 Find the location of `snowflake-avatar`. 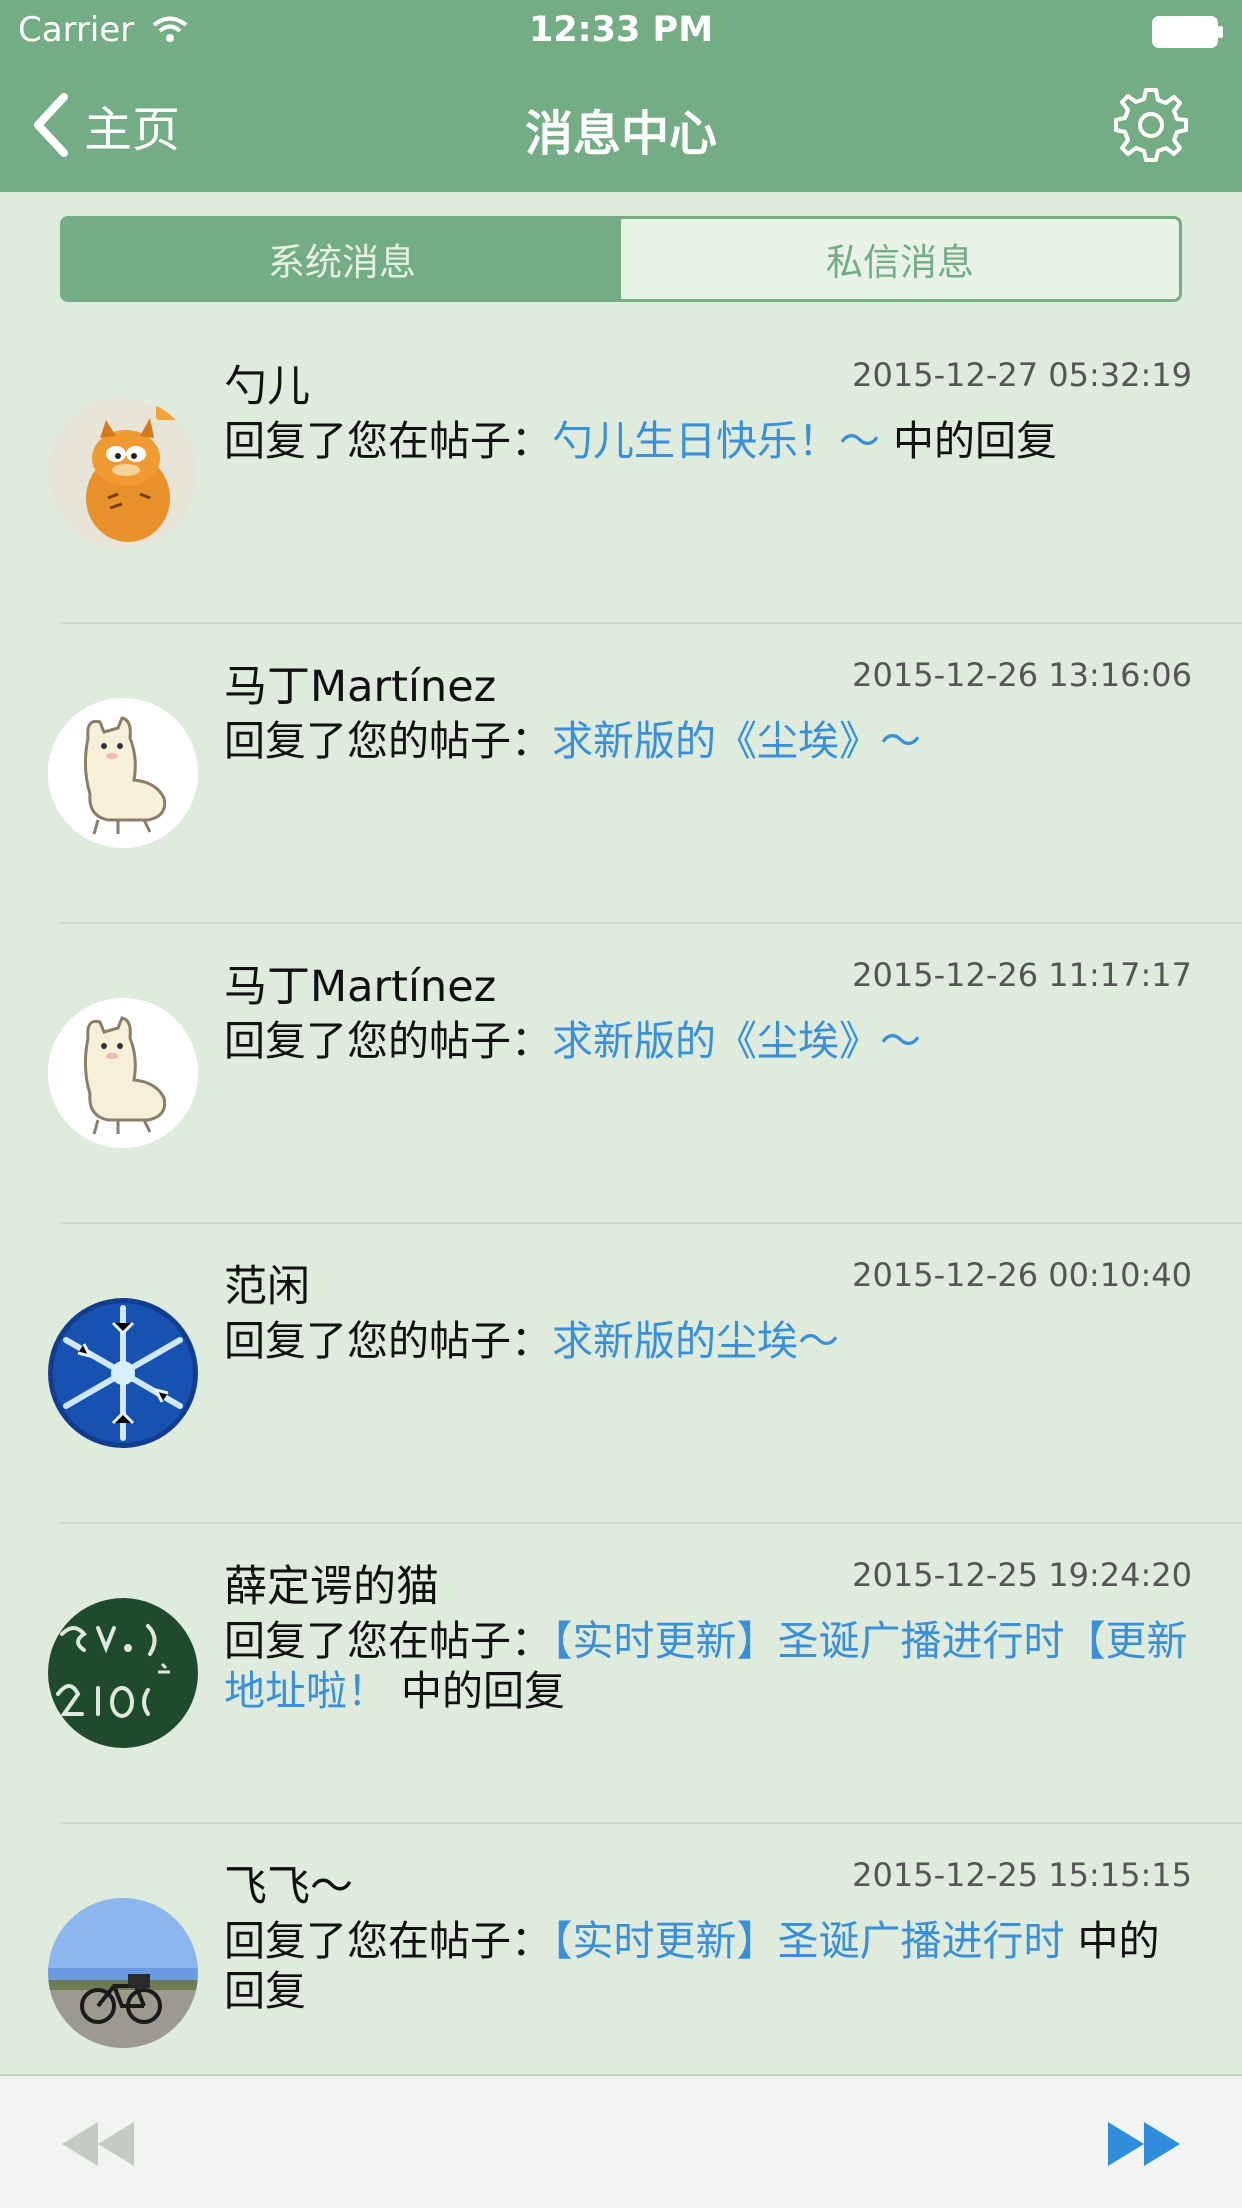

snowflake-avatar is located at coordinates (123, 1373).